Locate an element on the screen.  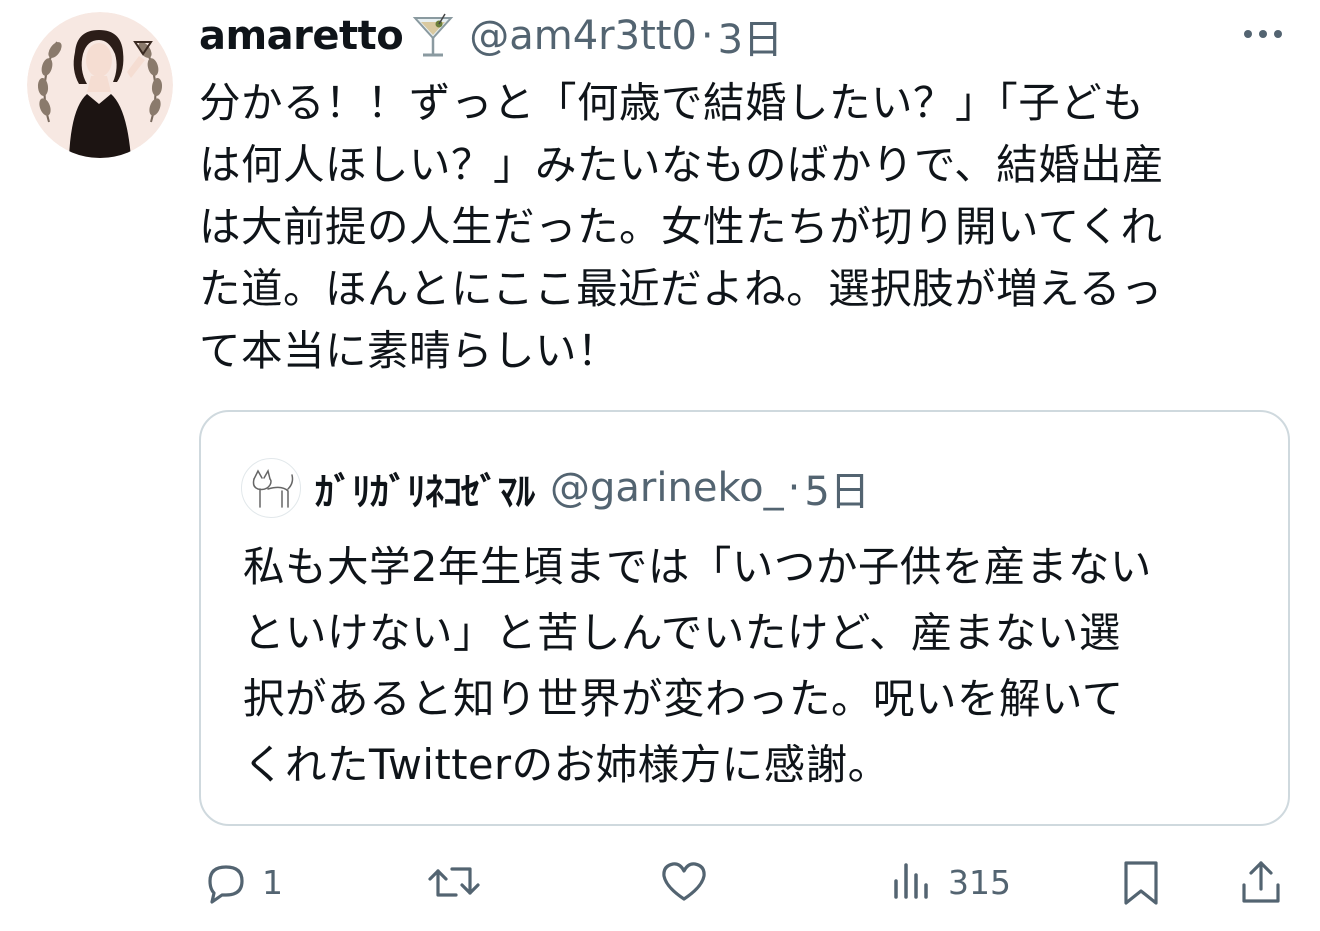
quoted-avatar is located at coordinates (271, 488).